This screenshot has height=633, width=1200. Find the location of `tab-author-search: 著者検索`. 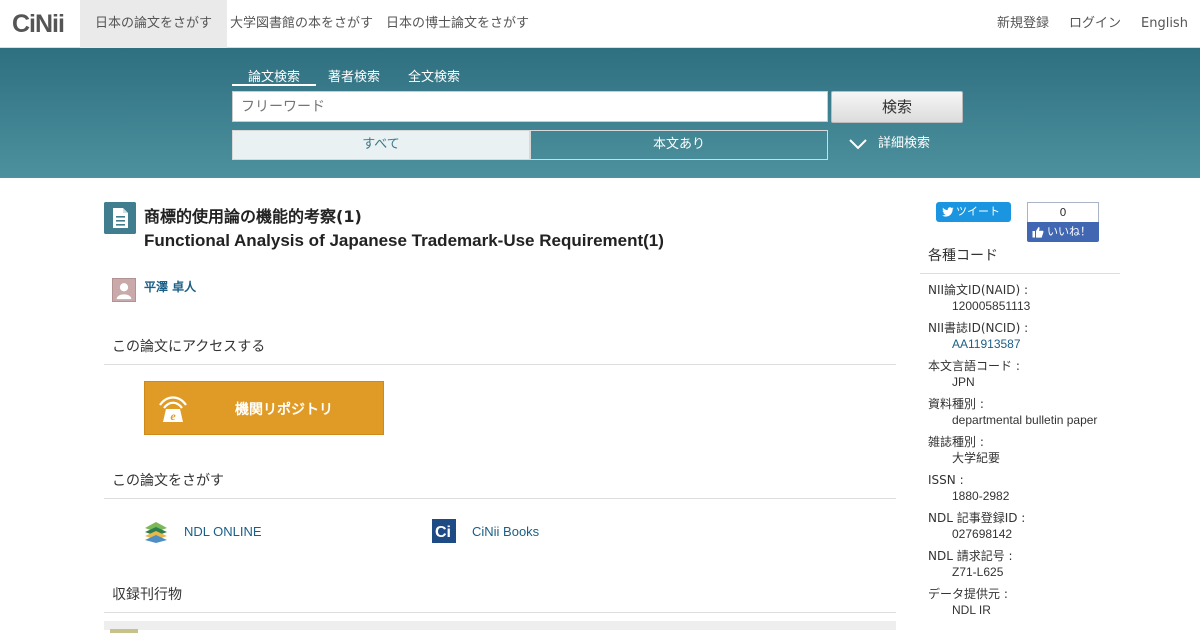

tab-author-search: 著者検索 is located at coordinates (354, 76).